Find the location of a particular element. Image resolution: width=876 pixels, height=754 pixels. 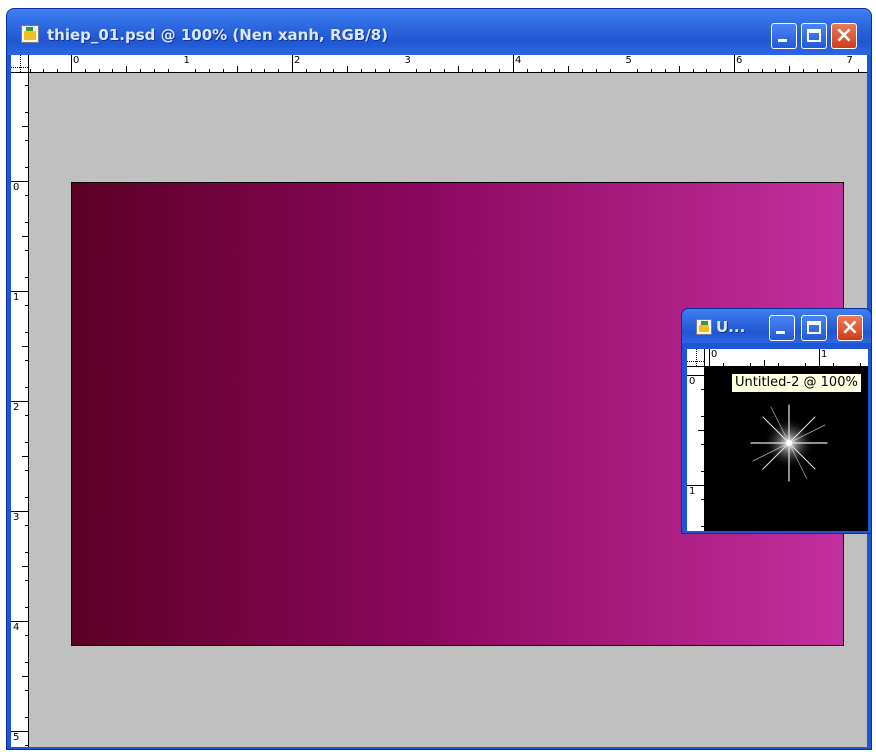

small-title-bar: U... × is located at coordinates (776, 326).